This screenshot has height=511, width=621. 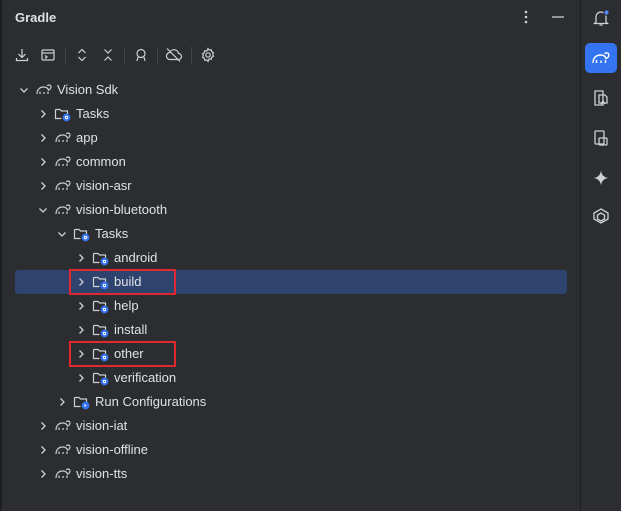 I want to click on toggle-offline-button, so click(x=174, y=55).